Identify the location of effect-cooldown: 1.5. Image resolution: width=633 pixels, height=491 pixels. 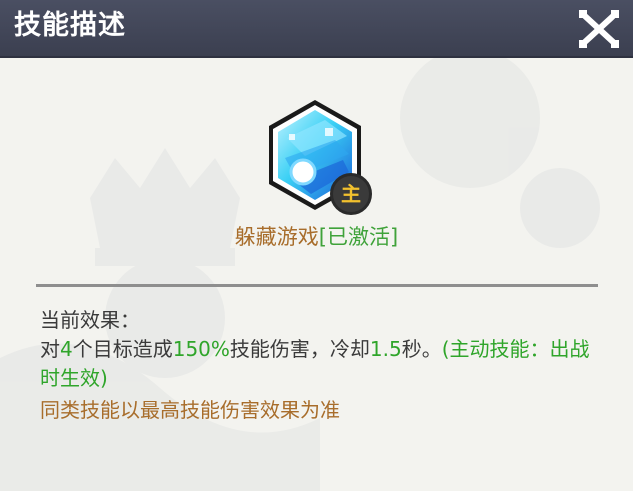
(385, 349).